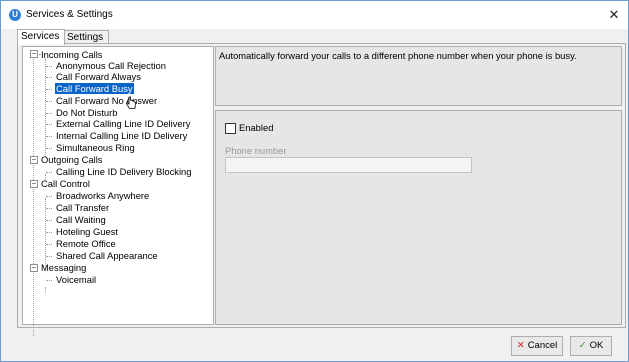  Describe the element at coordinates (41, 37) in the screenshot. I see `tab-services: Services` at that location.